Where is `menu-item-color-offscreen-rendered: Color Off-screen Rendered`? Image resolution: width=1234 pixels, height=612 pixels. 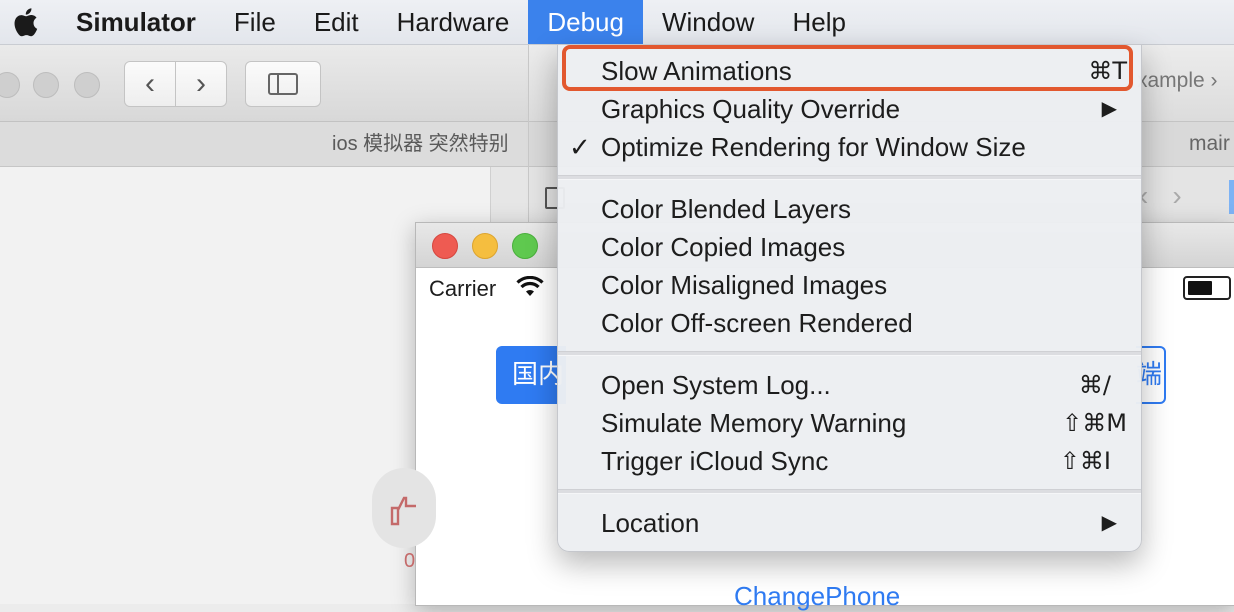
menu-item-color-offscreen-rendered: Color Off-screen Rendered is located at coordinates (849, 323).